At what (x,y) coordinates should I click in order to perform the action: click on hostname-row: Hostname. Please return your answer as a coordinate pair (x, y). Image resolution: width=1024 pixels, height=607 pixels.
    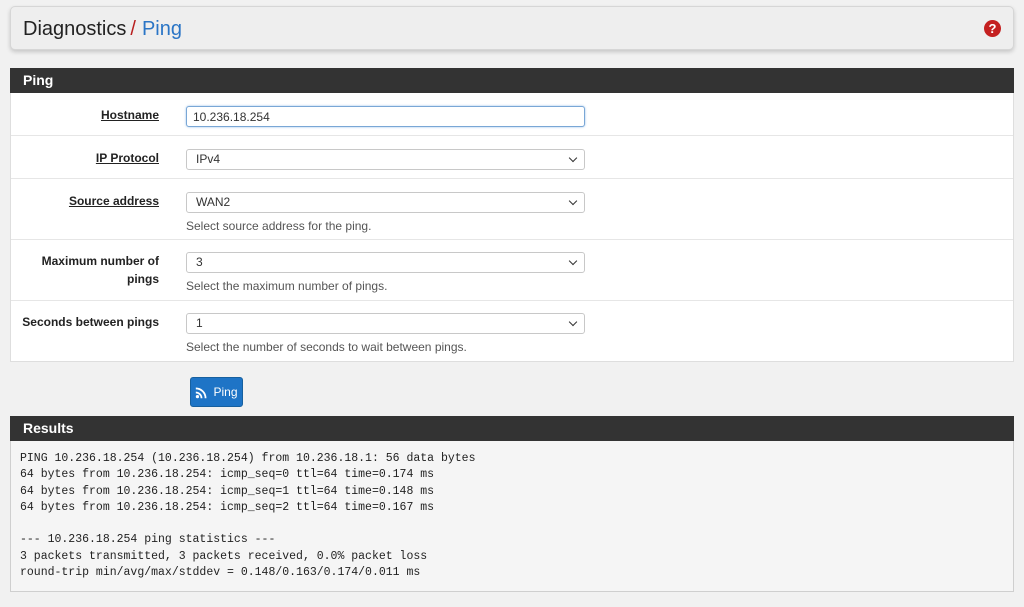
    Looking at the image, I should click on (512, 114).